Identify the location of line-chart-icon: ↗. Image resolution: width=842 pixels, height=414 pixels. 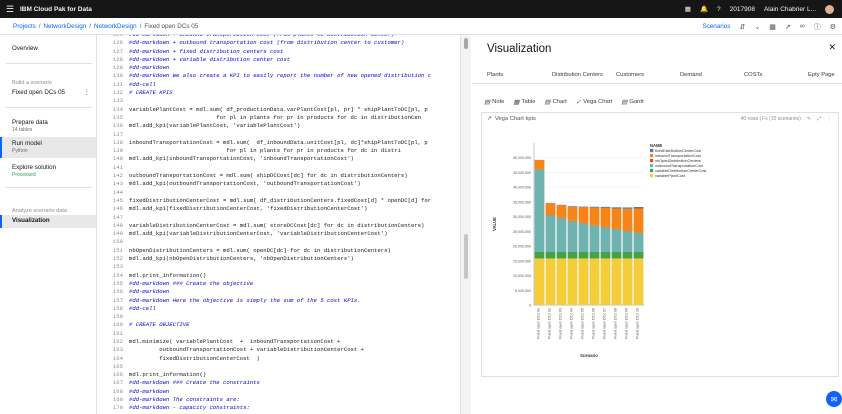
(489, 119).